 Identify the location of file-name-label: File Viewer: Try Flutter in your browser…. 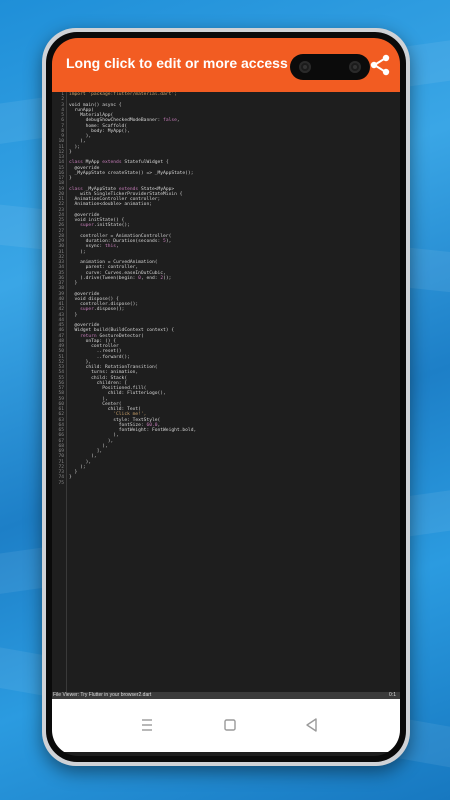
(102, 695).